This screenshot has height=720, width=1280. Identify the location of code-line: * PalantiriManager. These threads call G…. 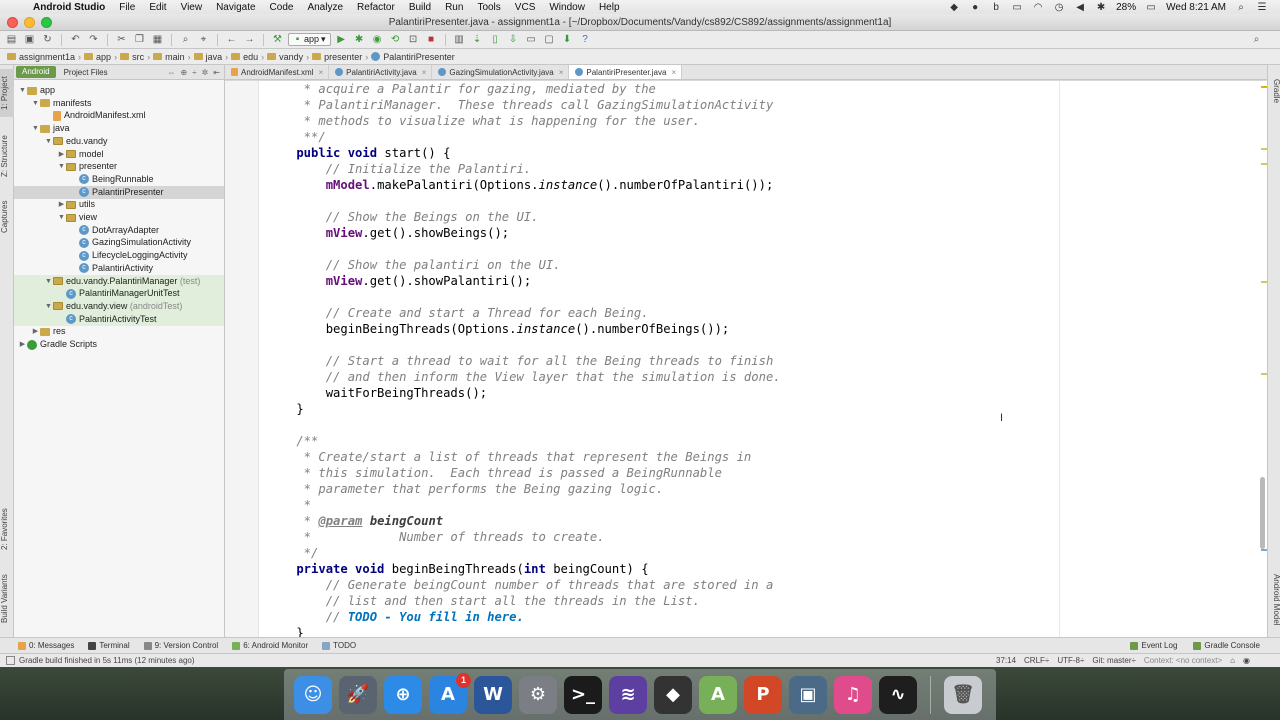
(760, 105).